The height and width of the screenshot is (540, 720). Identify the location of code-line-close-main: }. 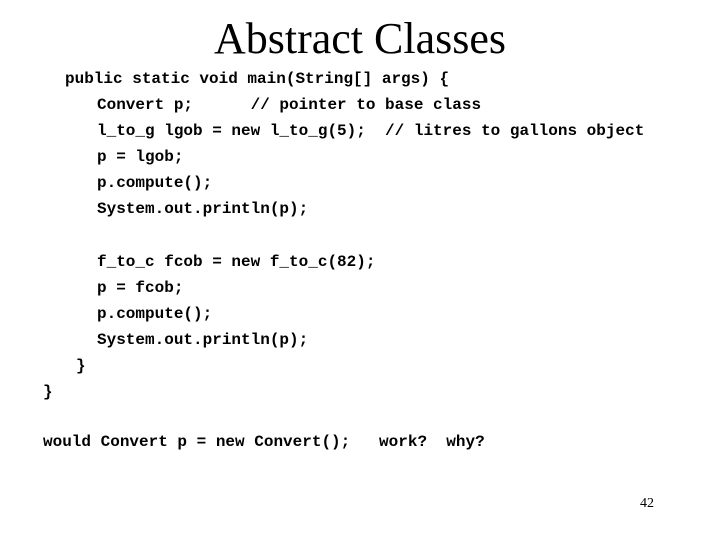
(81, 366).